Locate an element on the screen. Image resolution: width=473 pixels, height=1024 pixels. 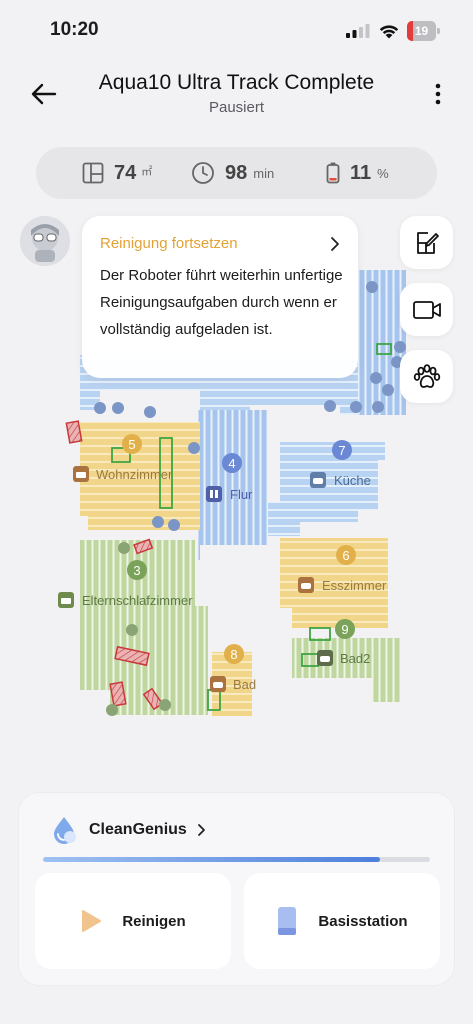
room-name: Esszimmer is located at coordinates (354, 585).